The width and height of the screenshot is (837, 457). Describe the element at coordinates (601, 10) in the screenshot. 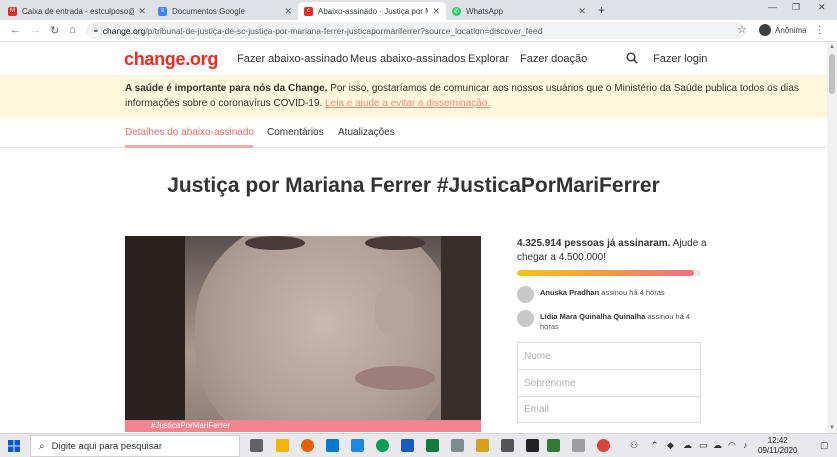

I see `new-tab-button: +` at that location.